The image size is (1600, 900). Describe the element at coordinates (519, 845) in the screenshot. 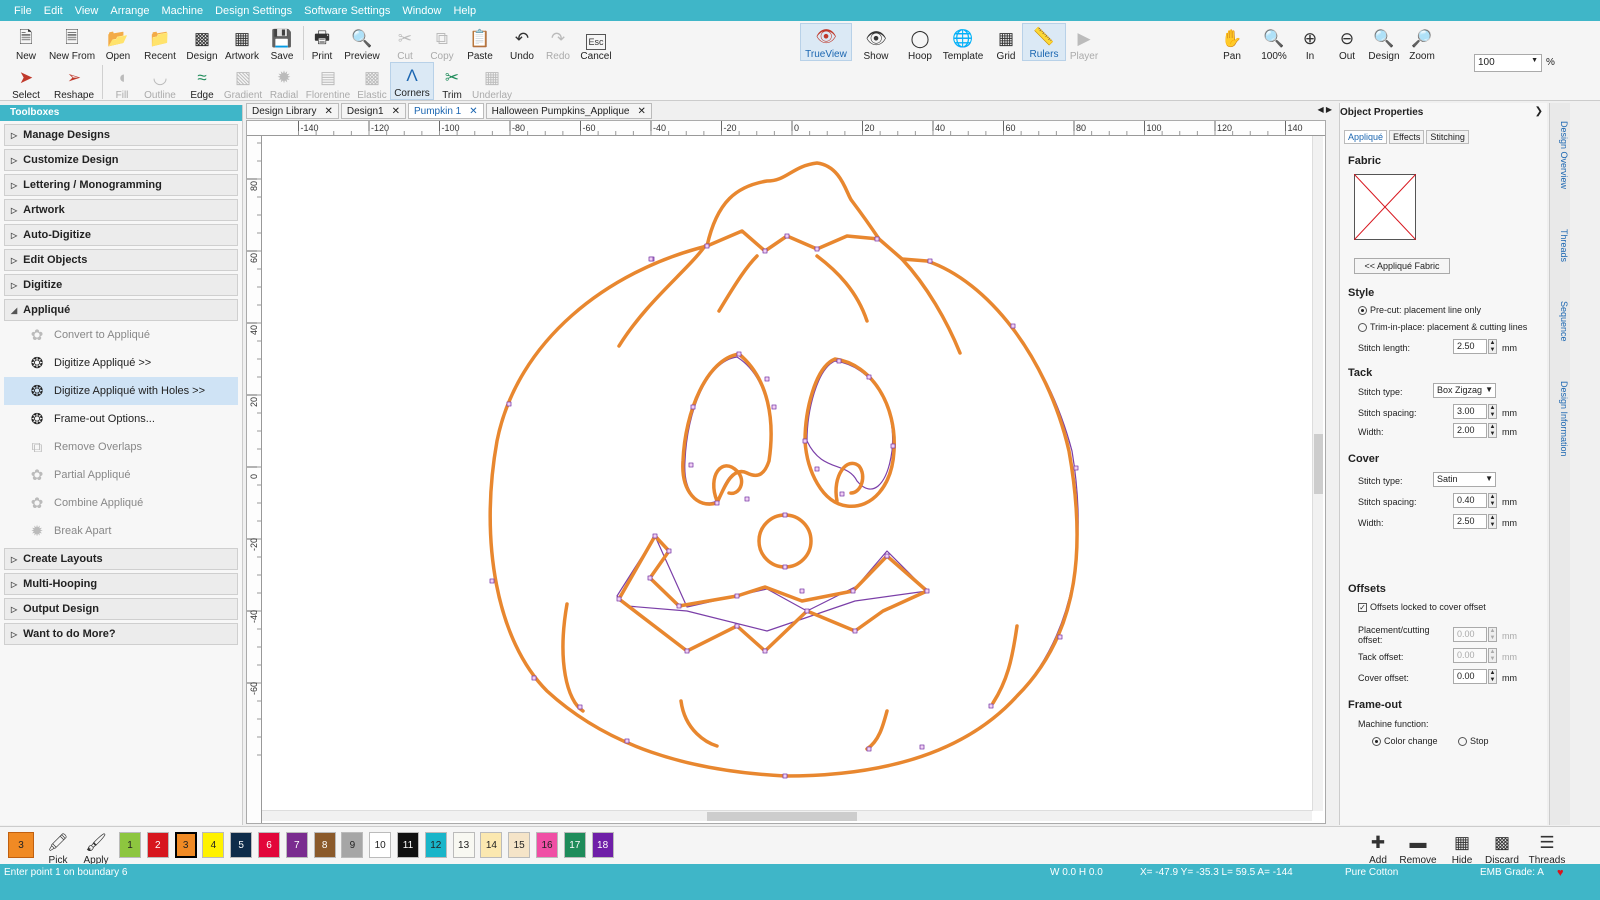

I see `color-swatch-15: 15` at that location.